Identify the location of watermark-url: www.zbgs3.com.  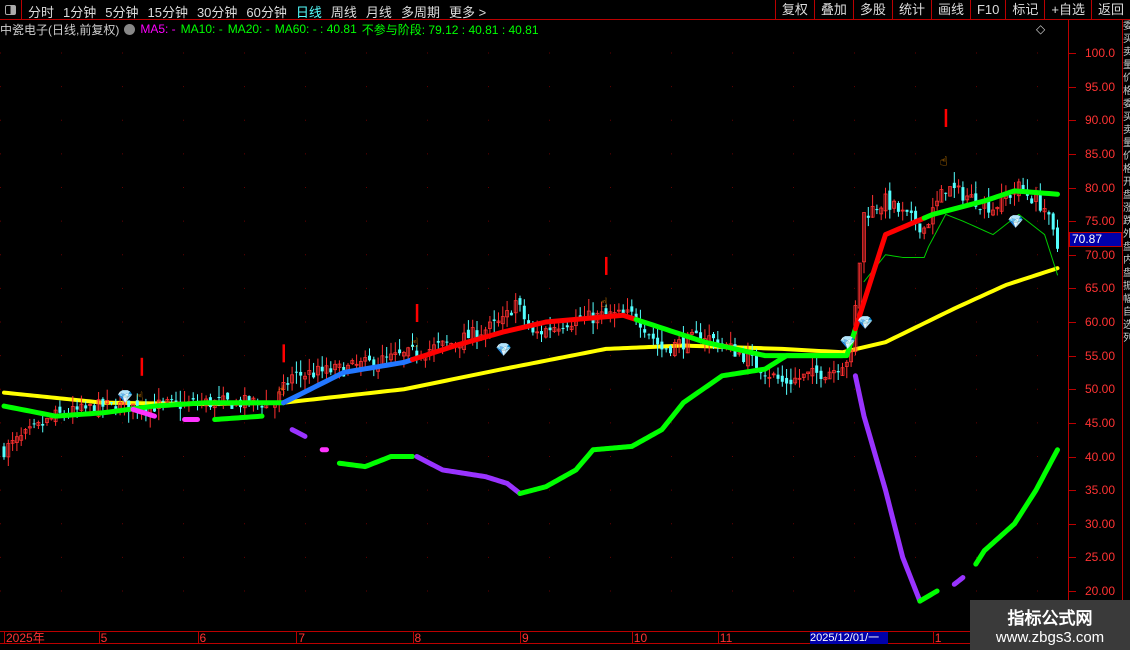
(1050, 637).